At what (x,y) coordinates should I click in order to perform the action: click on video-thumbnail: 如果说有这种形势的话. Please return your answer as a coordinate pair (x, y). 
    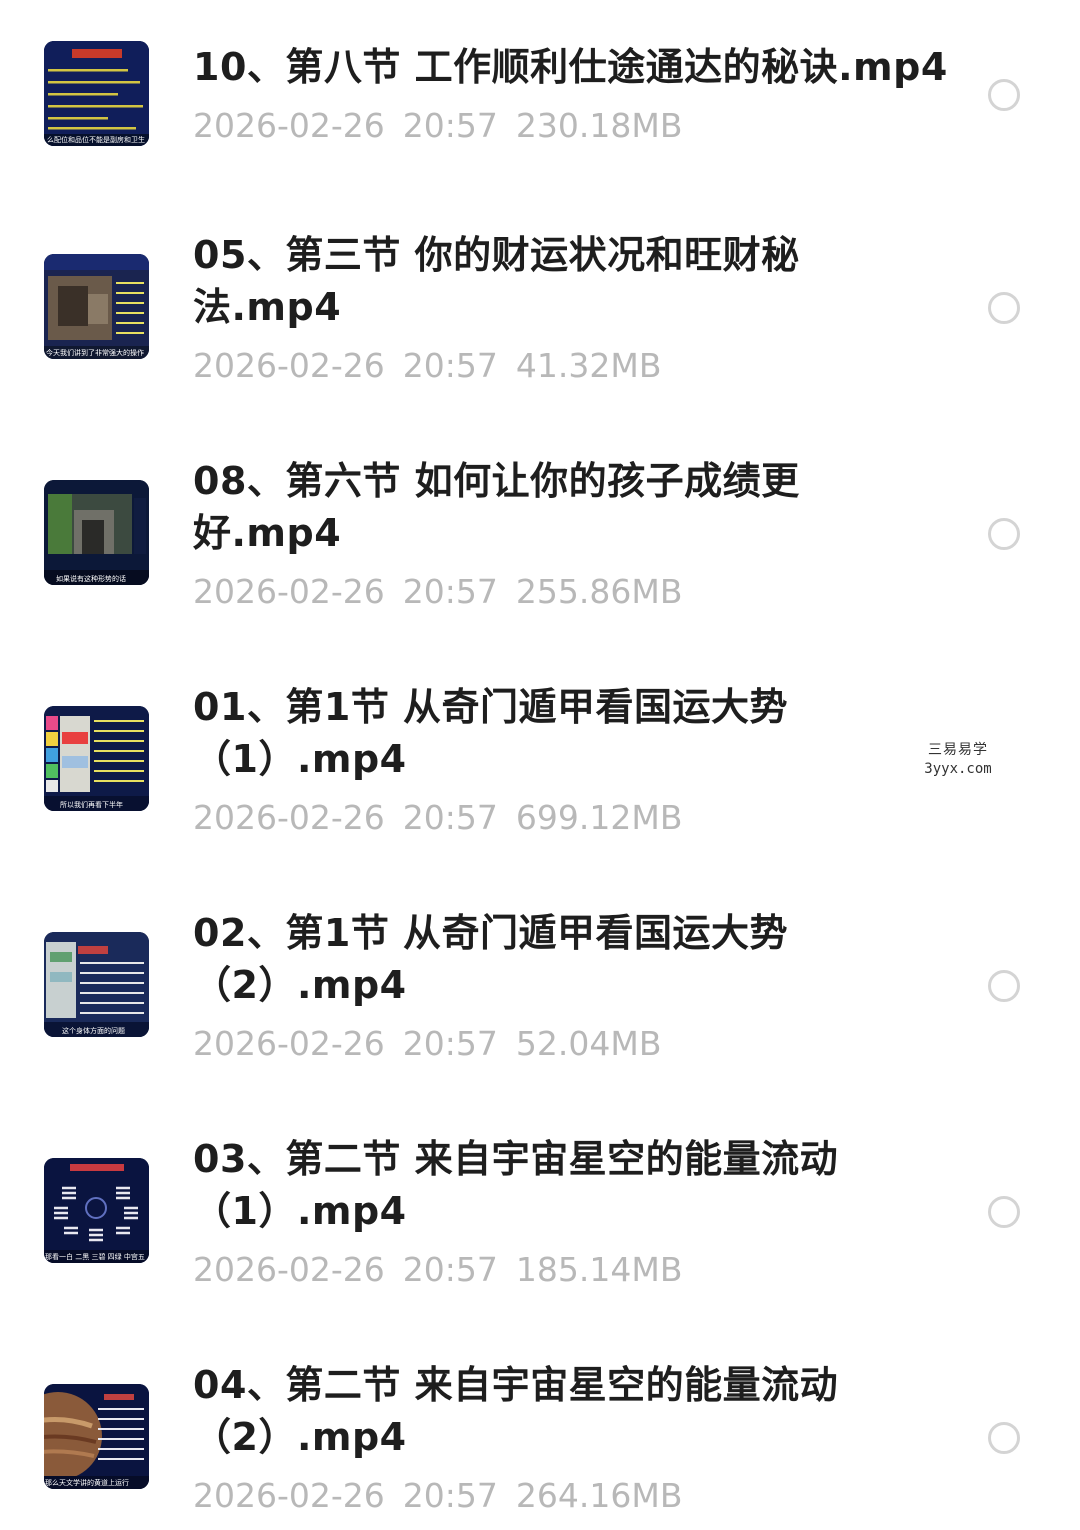
    Looking at the image, I should click on (96, 532).